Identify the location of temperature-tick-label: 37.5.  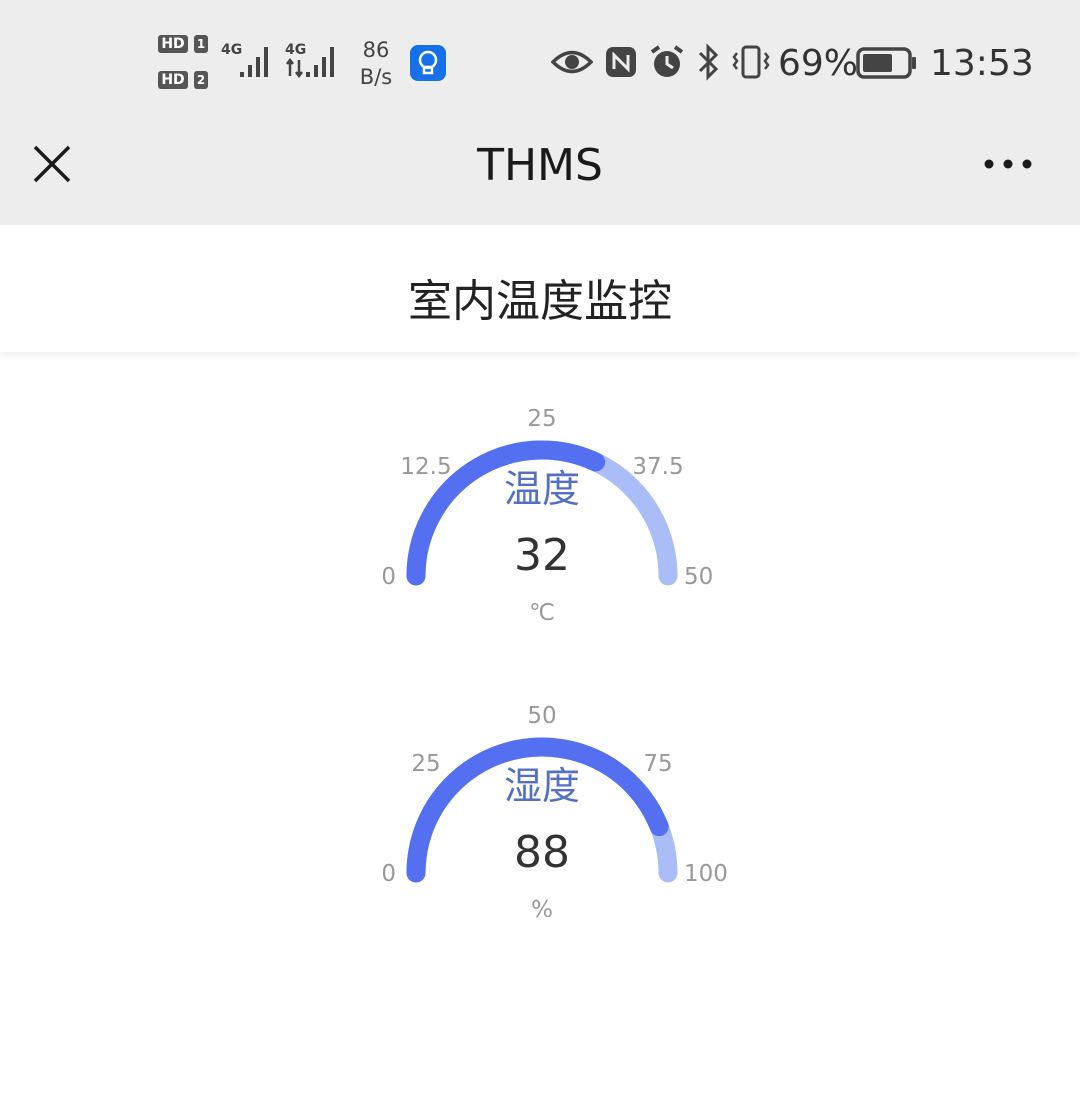
(657, 467).